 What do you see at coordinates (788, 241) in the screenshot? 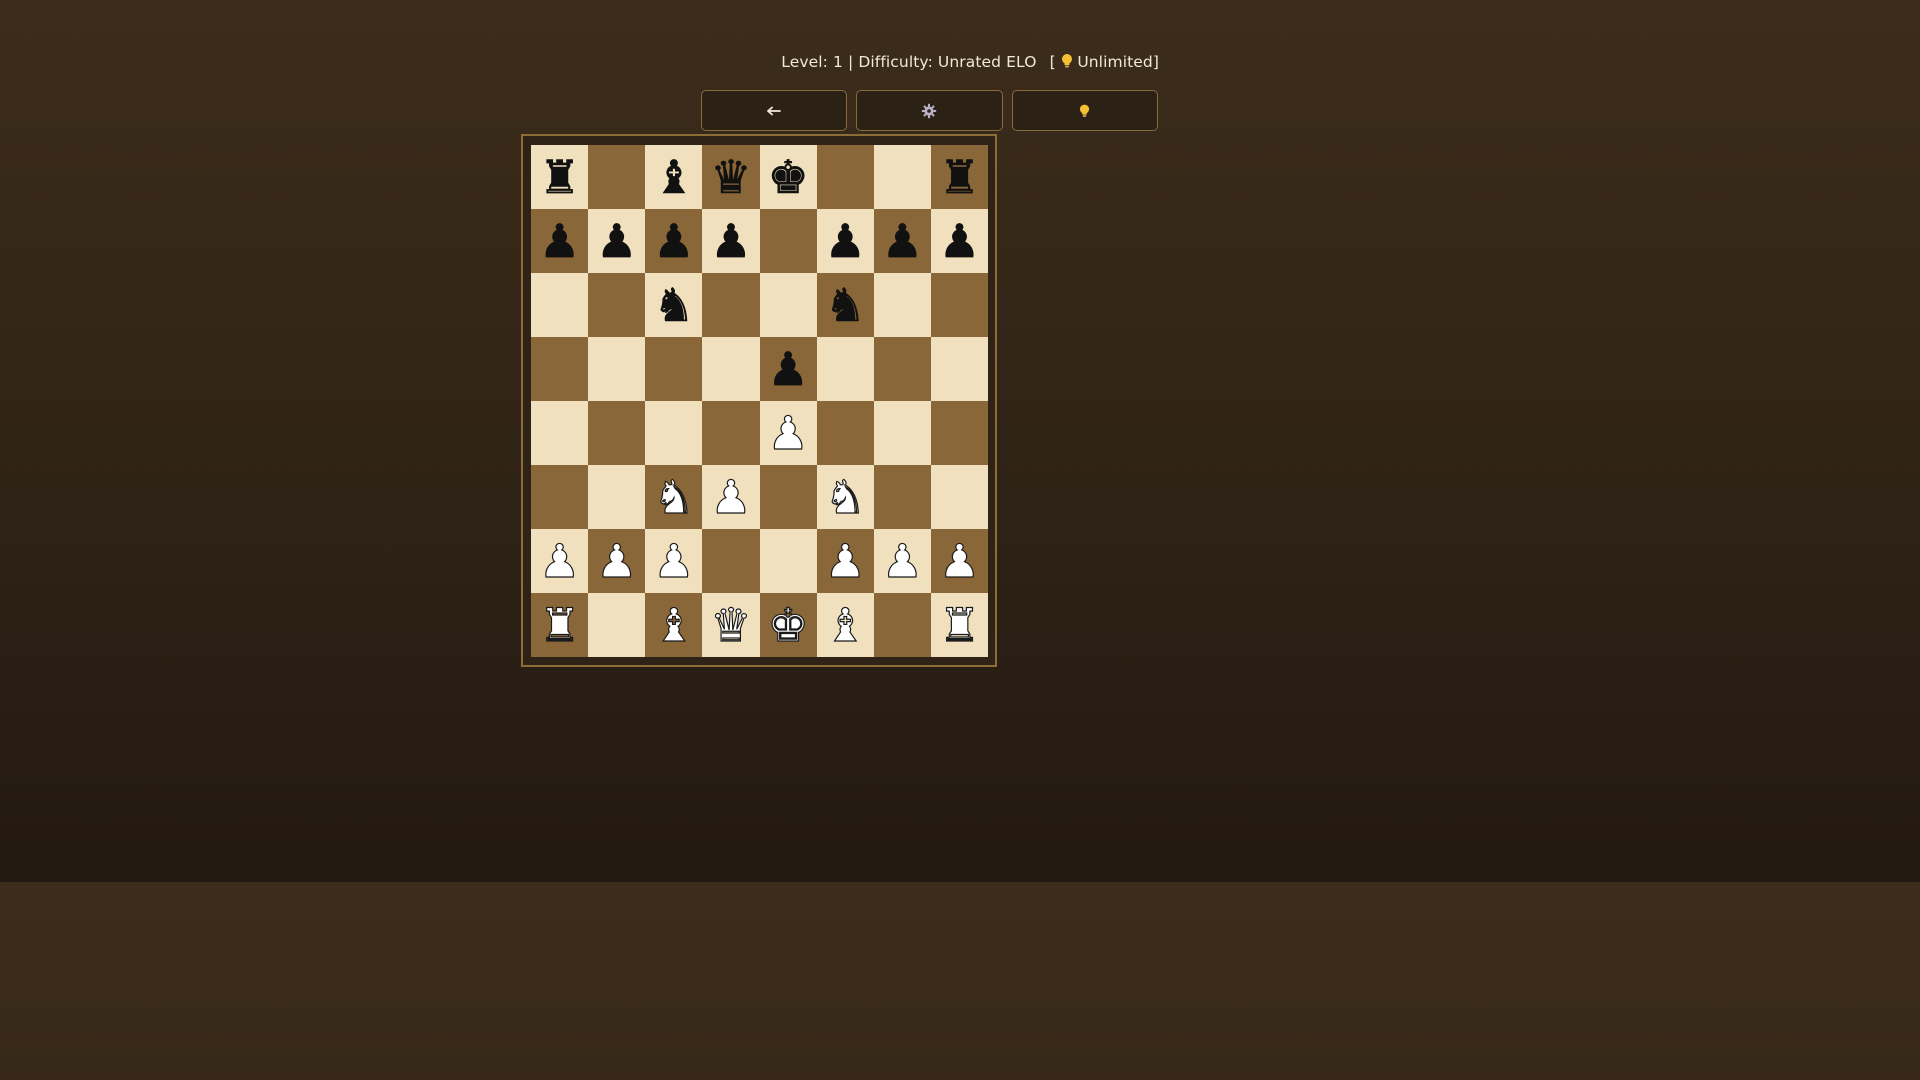
I see `square-e7` at bounding box center [788, 241].